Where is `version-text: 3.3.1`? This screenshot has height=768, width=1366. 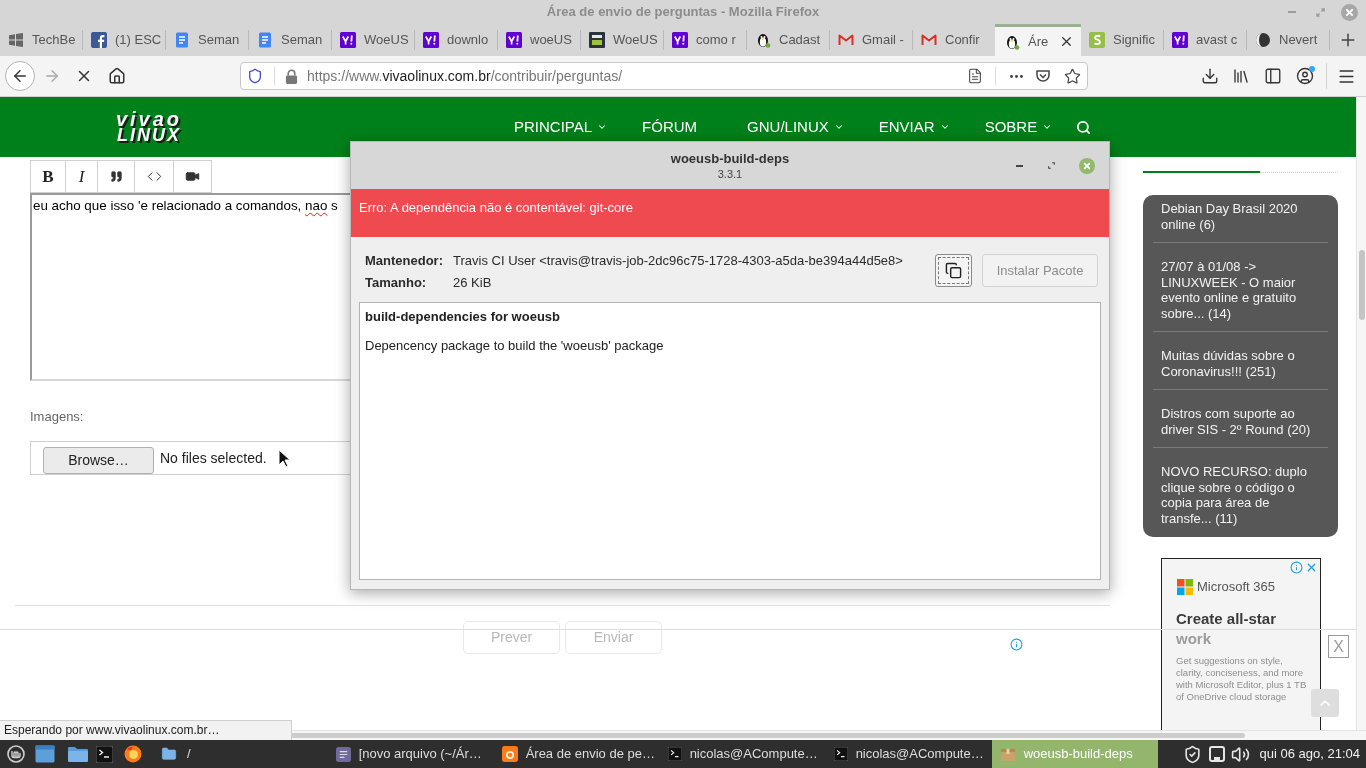 version-text: 3.3.1 is located at coordinates (730, 173).